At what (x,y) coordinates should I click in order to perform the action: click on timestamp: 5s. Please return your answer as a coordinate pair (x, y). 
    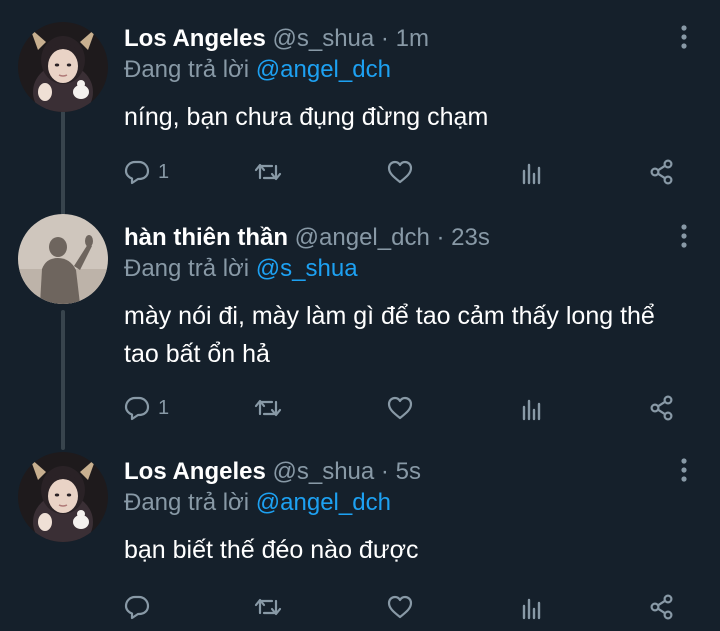
    Looking at the image, I should click on (408, 471).